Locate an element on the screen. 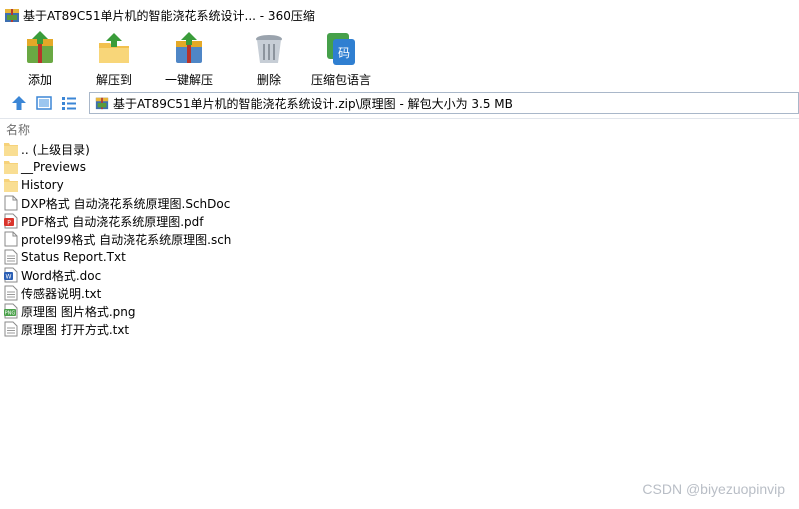 This screenshot has height=509, width=799. archive-language-label: 压缩包语言 is located at coordinates (341, 80).